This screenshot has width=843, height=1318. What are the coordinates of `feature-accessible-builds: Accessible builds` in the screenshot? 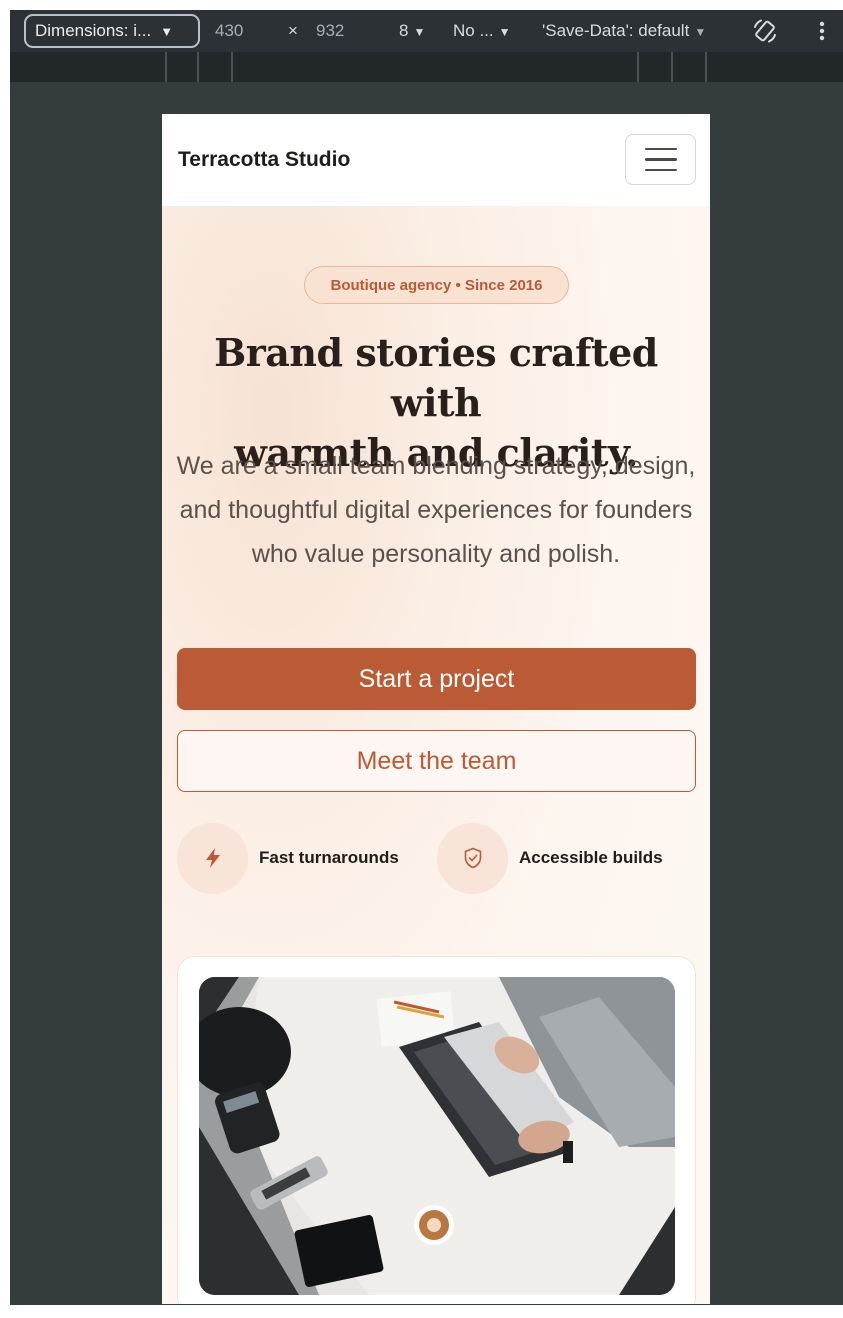 It's located at (550, 858).